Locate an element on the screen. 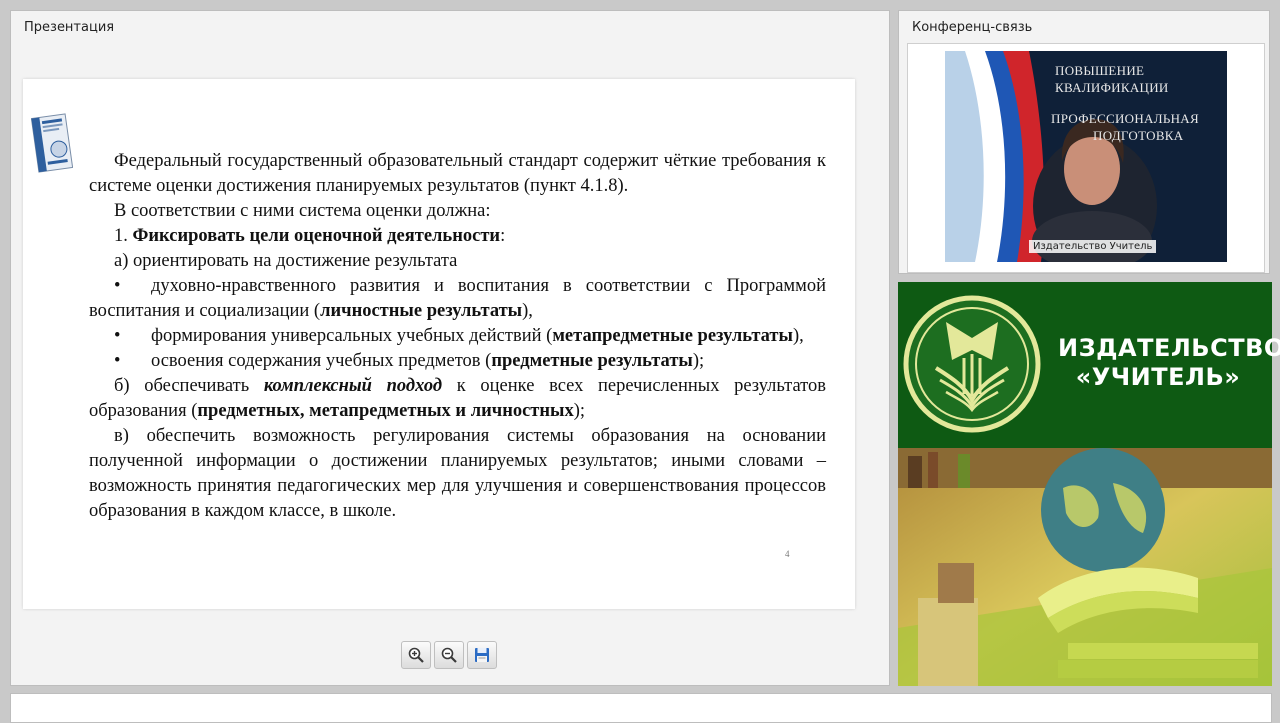 The image size is (1280, 723). backdrop-line-1: ПОВЫШЕНИЕ is located at coordinates (1100, 70).